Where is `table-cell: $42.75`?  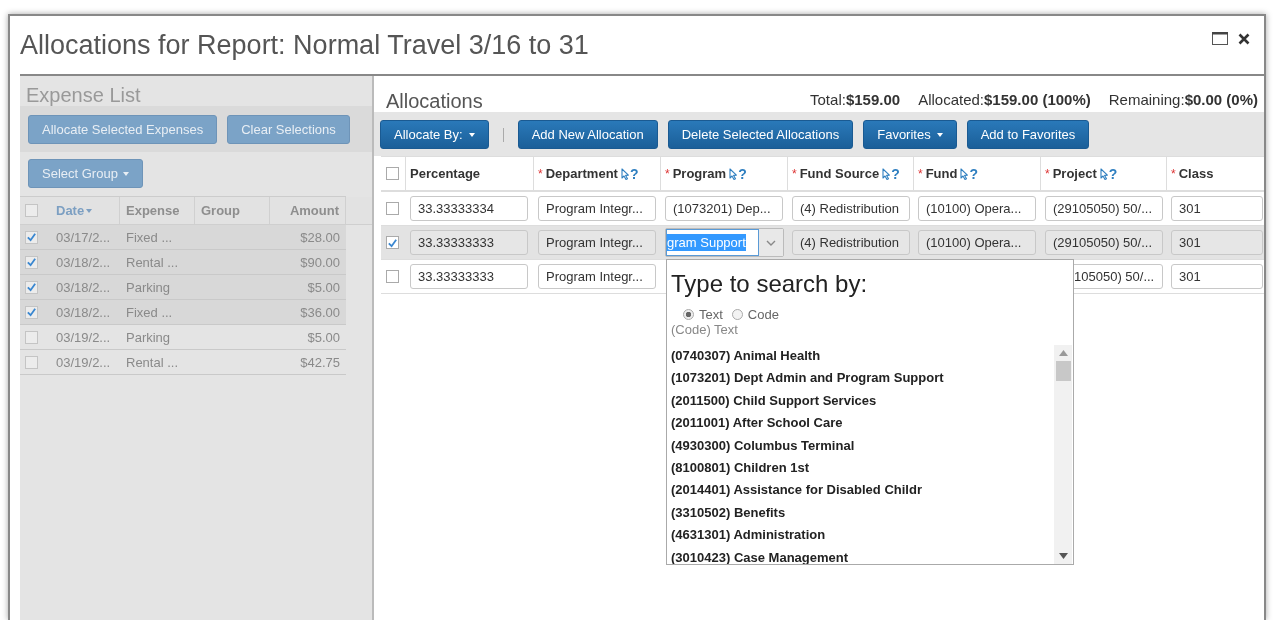 table-cell: $42.75 is located at coordinates (320, 362).